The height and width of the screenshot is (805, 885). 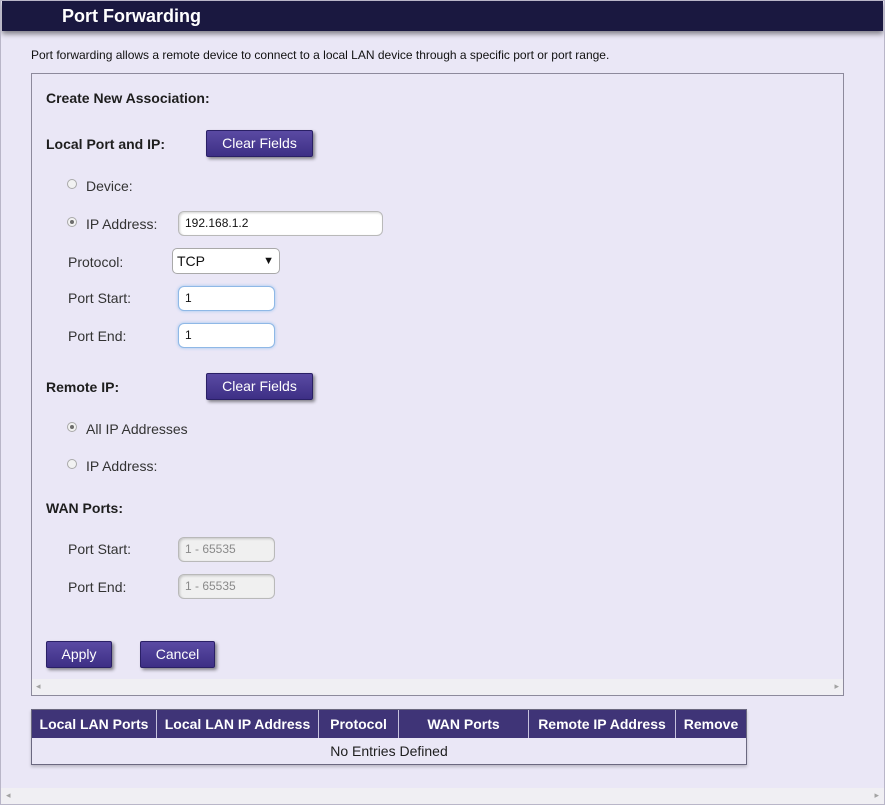 I want to click on local-ip-input: 192.168.1.2, so click(x=280, y=223).